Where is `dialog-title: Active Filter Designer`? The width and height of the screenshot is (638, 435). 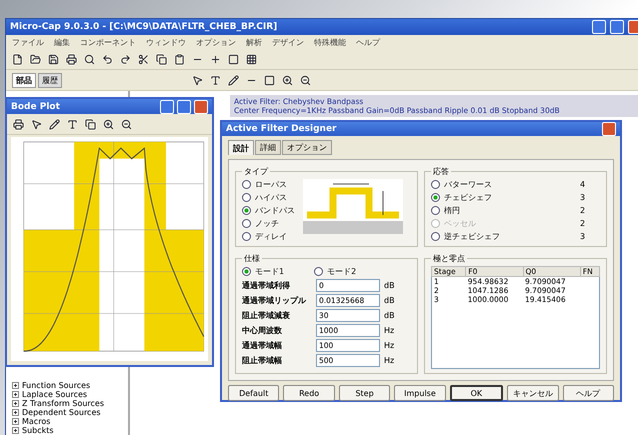
dialog-title: Active Filter Designer is located at coordinates (282, 129).